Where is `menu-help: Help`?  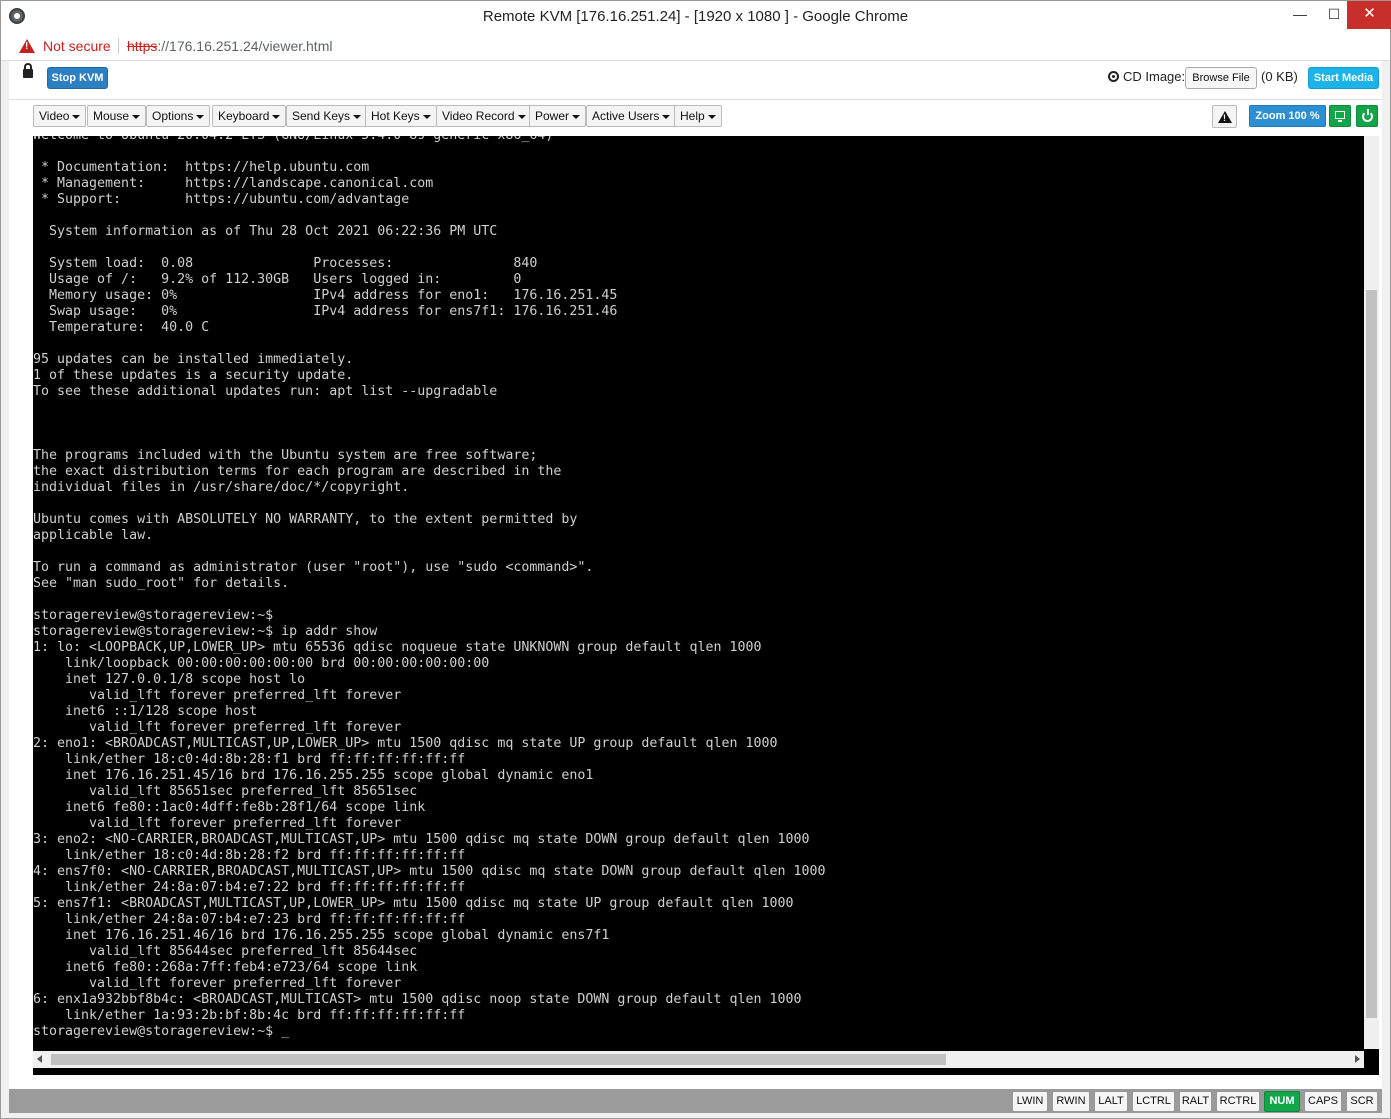
menu-help: Help is located at coordinates (698, 116).